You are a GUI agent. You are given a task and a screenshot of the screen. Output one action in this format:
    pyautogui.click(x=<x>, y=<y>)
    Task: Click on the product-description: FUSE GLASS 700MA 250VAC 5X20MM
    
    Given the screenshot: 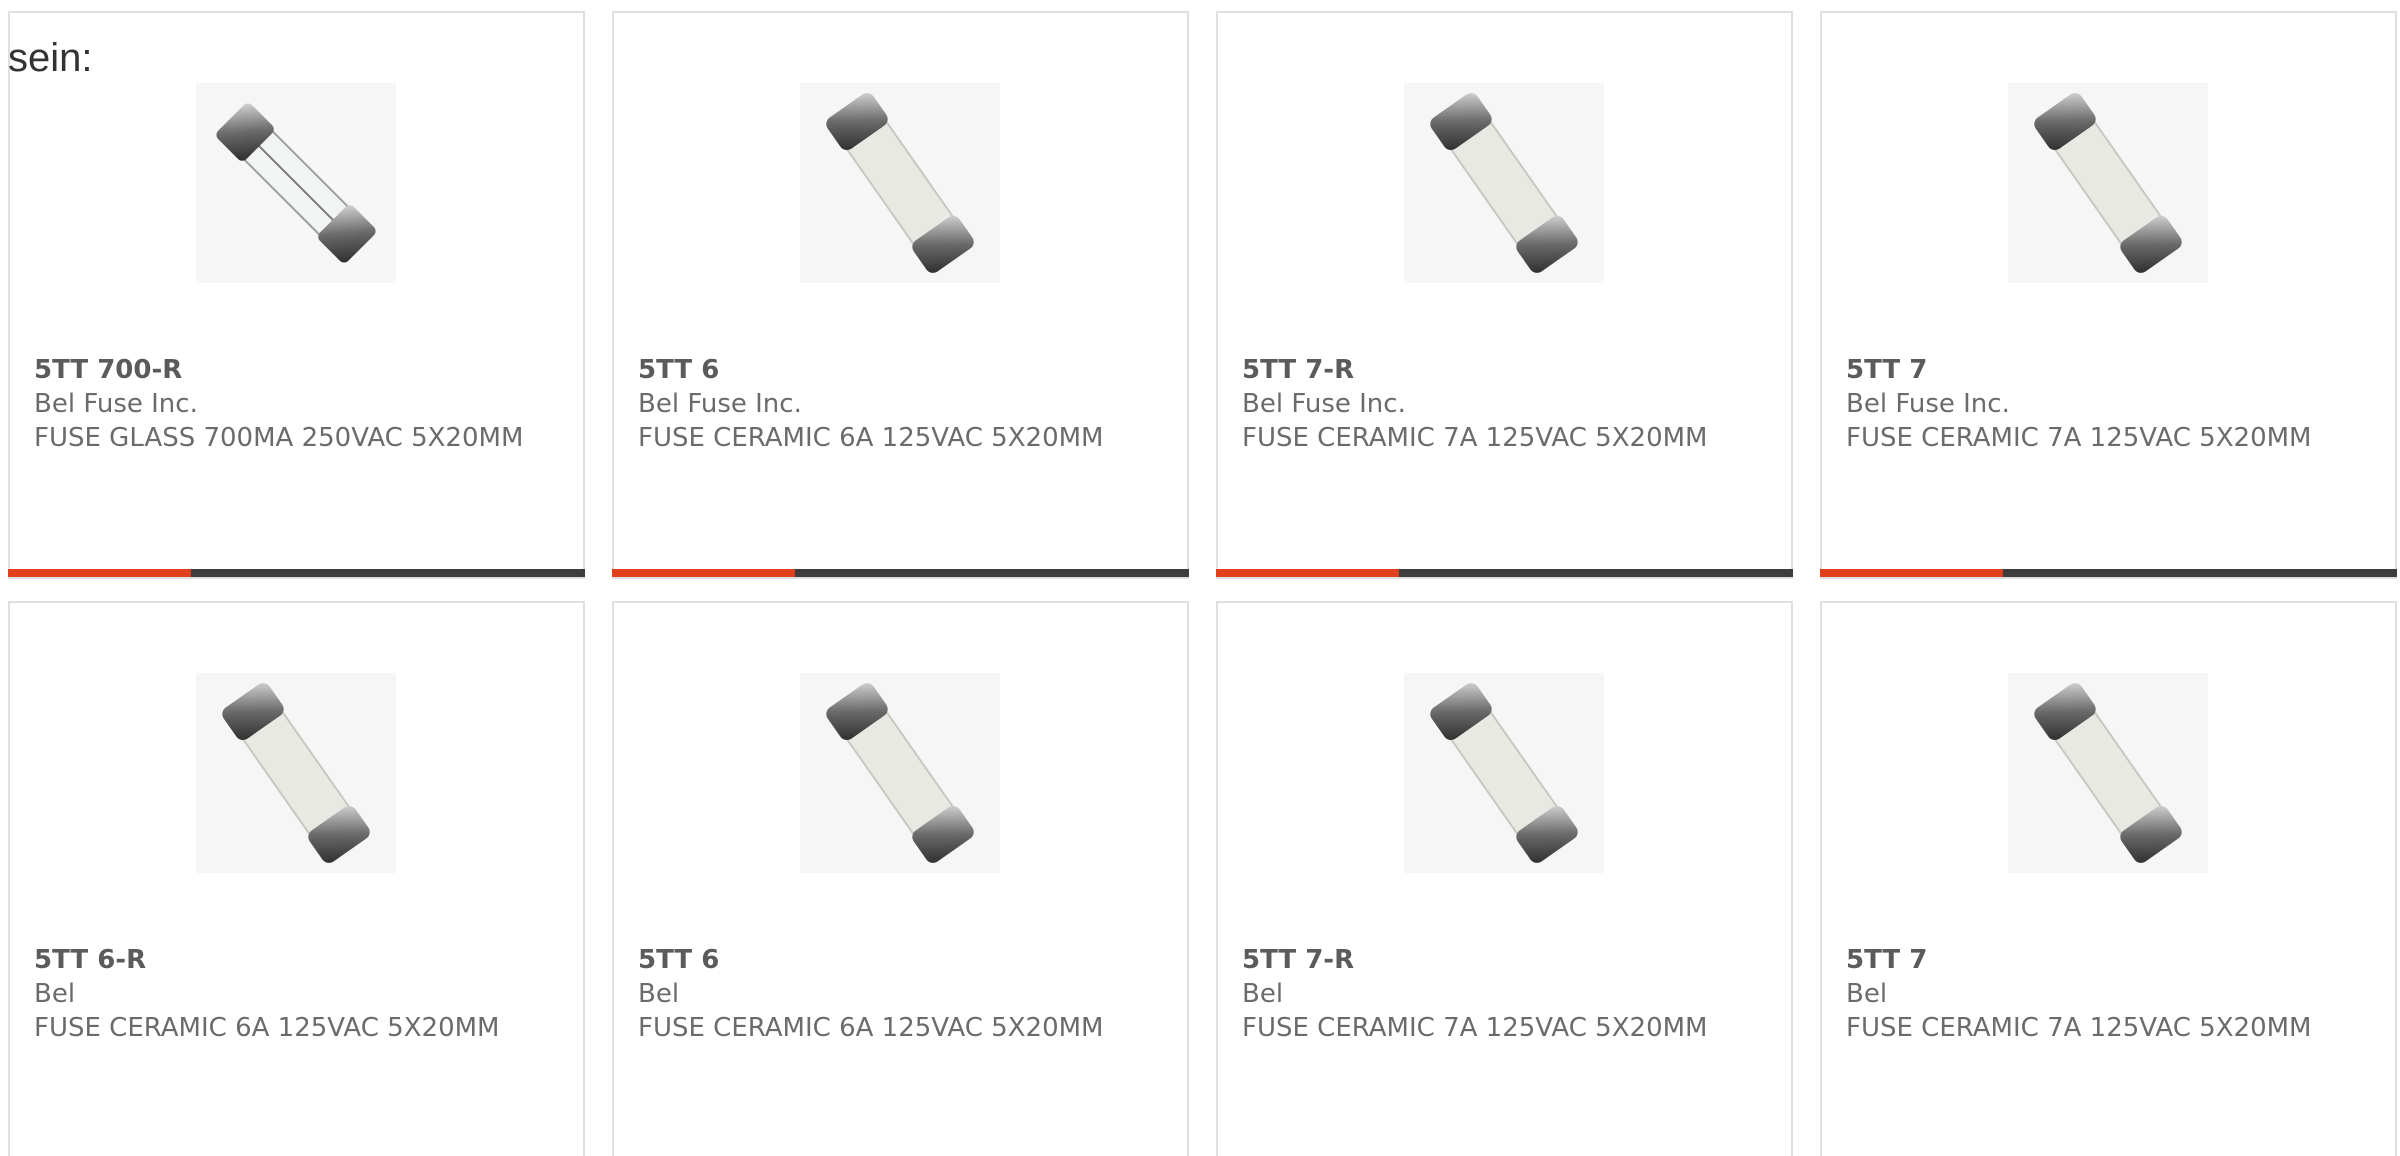 What is the action you would take?
    pyautogui.click(x=279, y=438)
    